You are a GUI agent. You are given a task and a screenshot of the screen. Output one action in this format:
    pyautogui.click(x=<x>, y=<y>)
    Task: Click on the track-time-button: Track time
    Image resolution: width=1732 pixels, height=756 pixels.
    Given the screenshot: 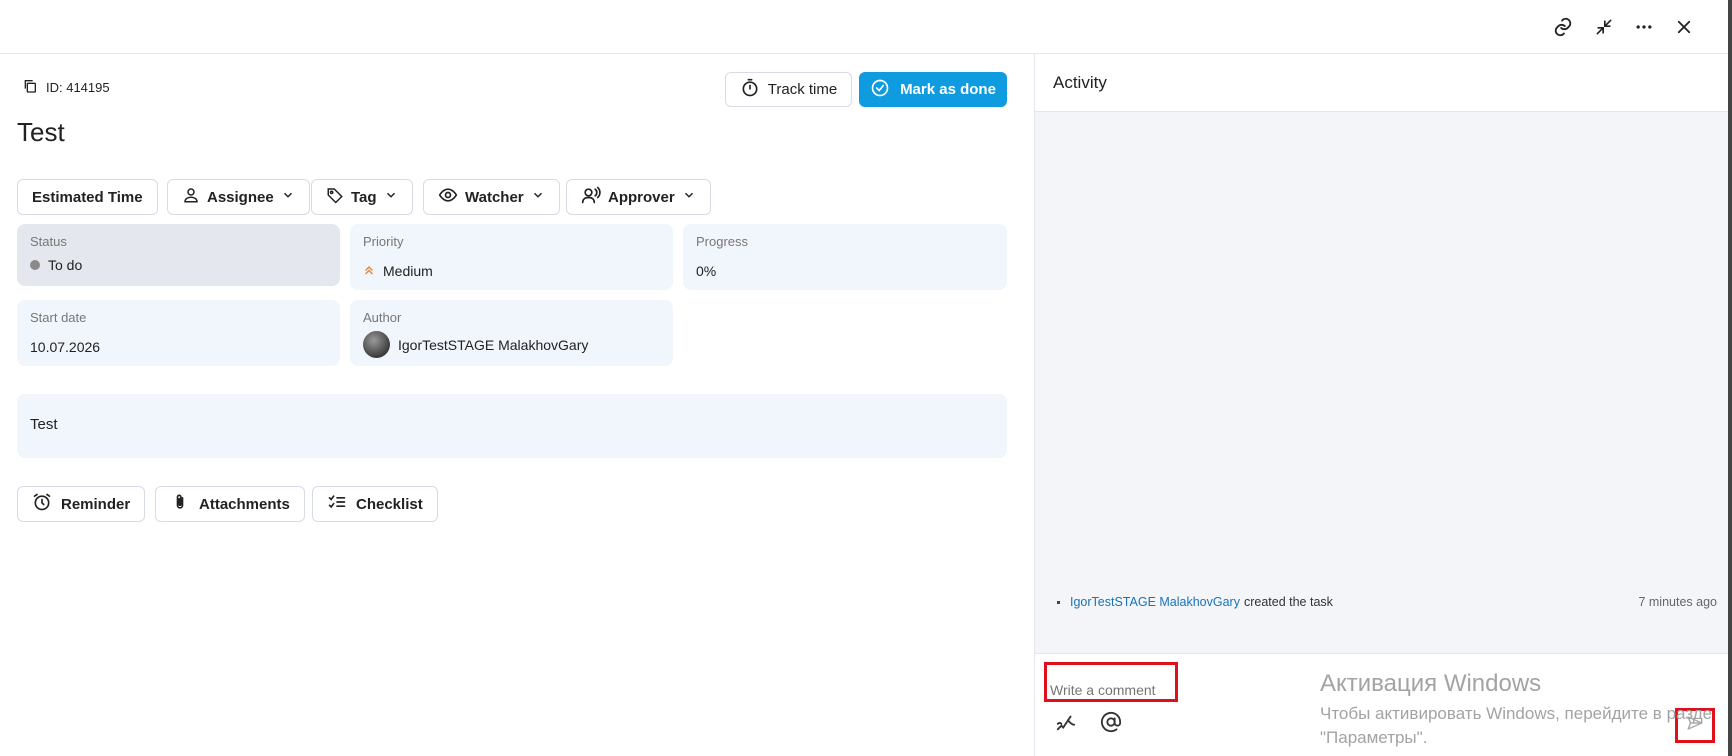 What is the action you would take?
    pyautogui.click(x=788, y=89)
    